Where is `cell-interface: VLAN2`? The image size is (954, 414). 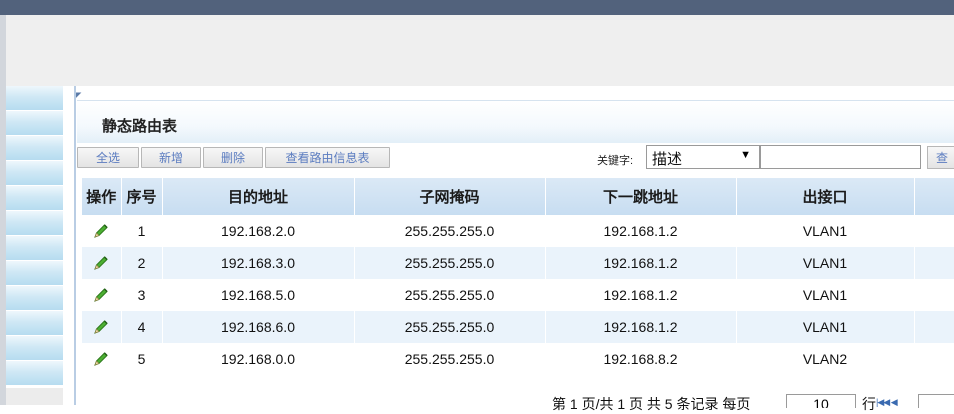
cell-interface: VLAN2 is located at coordinates (825, 359).